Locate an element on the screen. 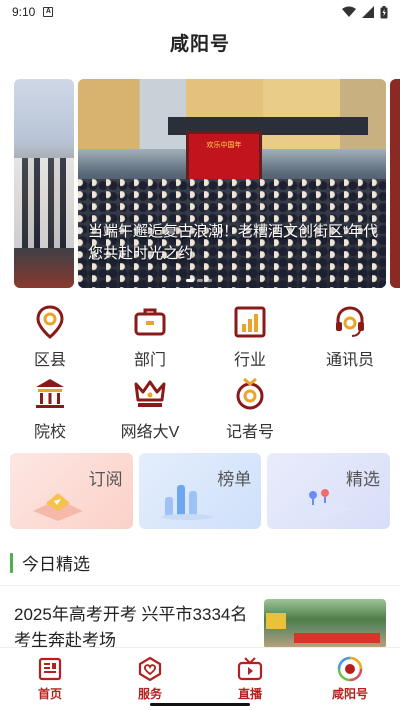 The width and height of the screenshot is (400, 710). tv-icon is located at coordinates (250, 669).